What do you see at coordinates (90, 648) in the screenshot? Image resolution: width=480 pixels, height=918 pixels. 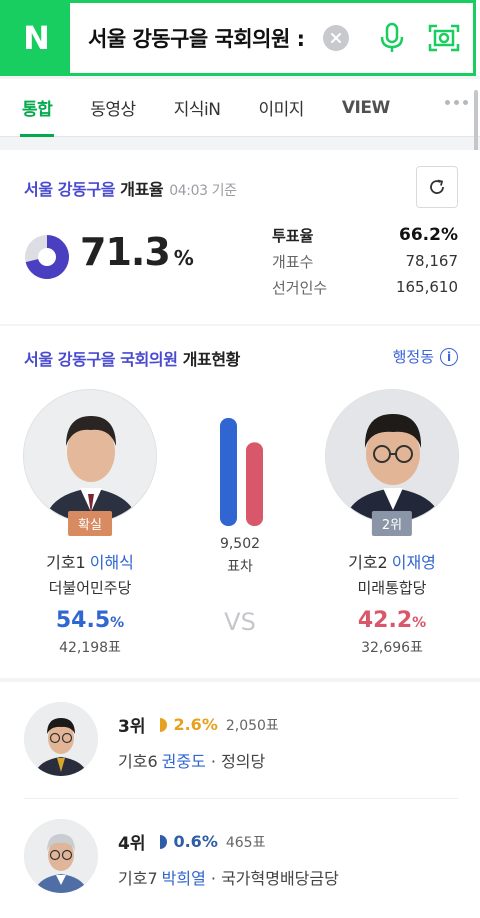 I see `candidate-votes: 42,198표` at bounding box center [90, 648].